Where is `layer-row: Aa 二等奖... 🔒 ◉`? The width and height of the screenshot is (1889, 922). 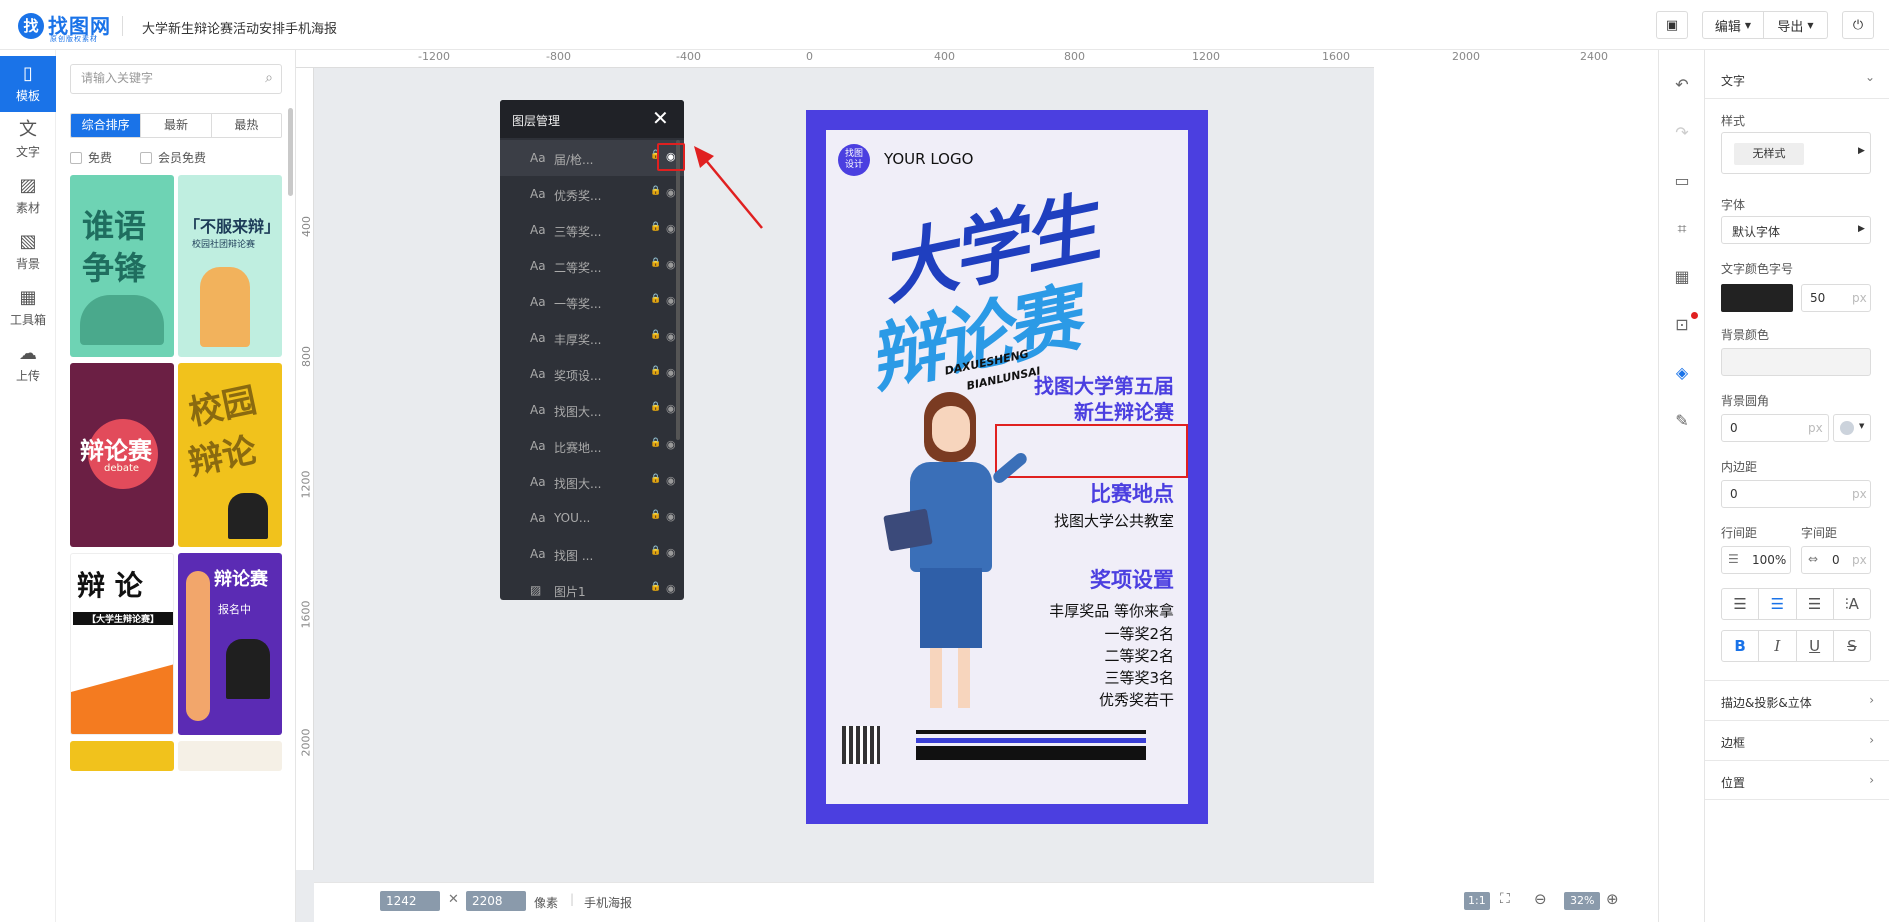
layer-row: Aa 二等奖... 🔒 ◉ is located at coordinates (592, 266).